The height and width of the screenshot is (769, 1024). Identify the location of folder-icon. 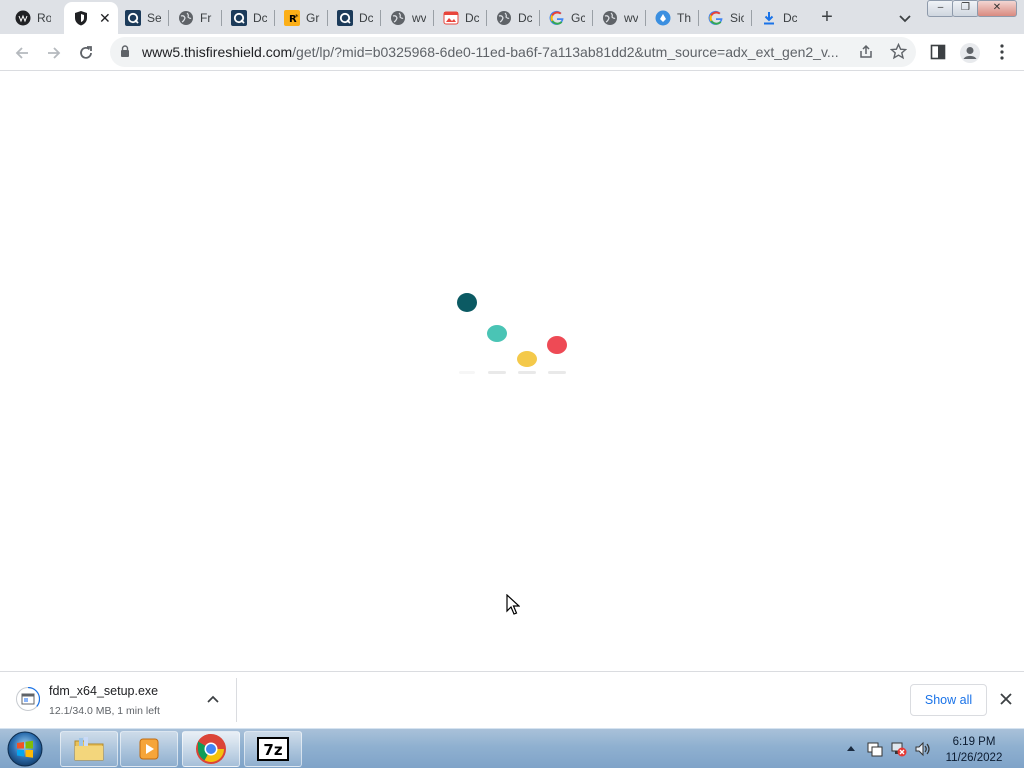
(89, 749).